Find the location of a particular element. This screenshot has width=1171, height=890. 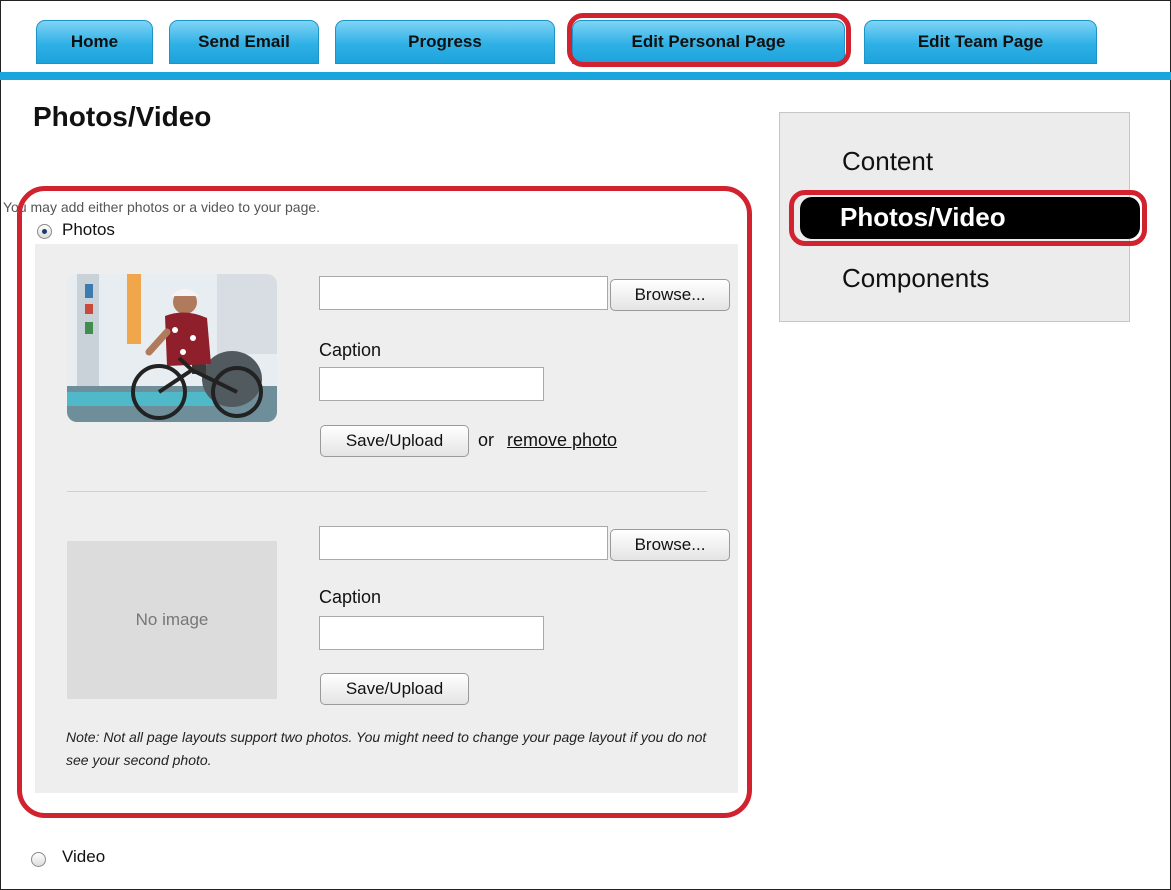

sidebar-highlight-outline is located at coordinates (968, 218).